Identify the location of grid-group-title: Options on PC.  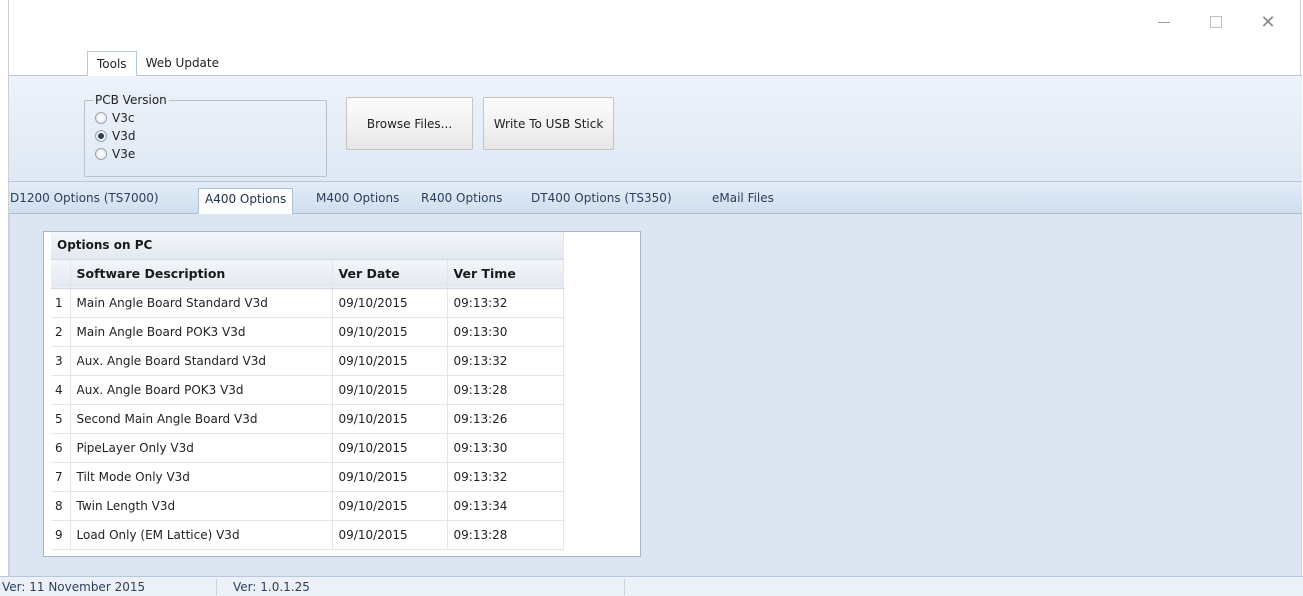
(307, 246).